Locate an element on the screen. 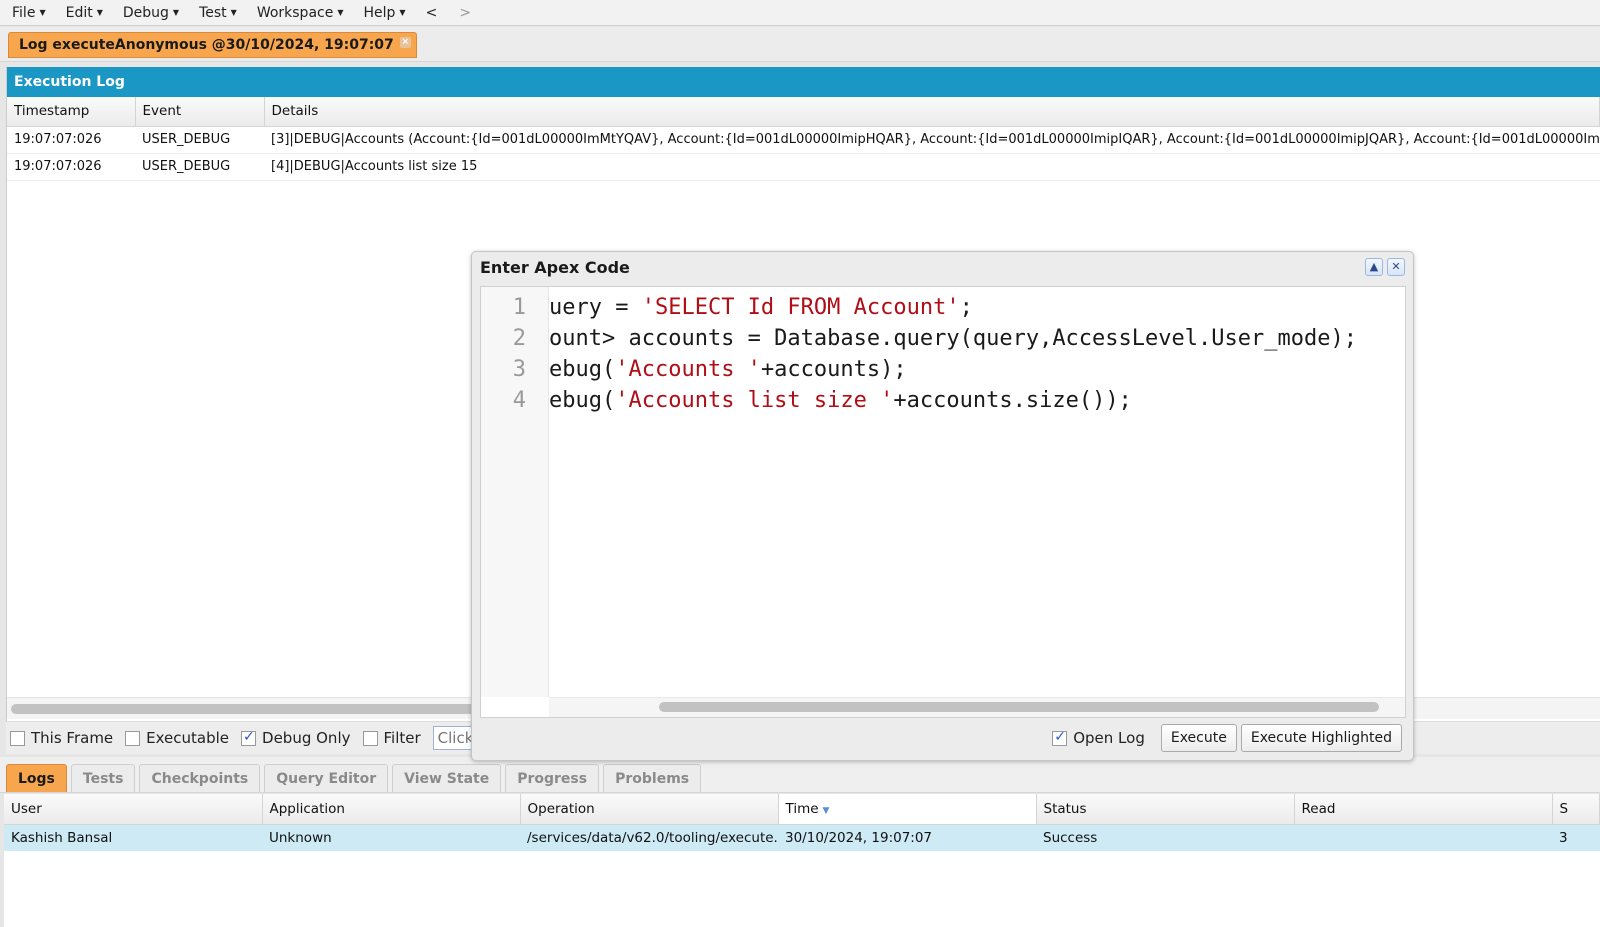  menu-file: File ▼ is located at coordinates (29, 13).